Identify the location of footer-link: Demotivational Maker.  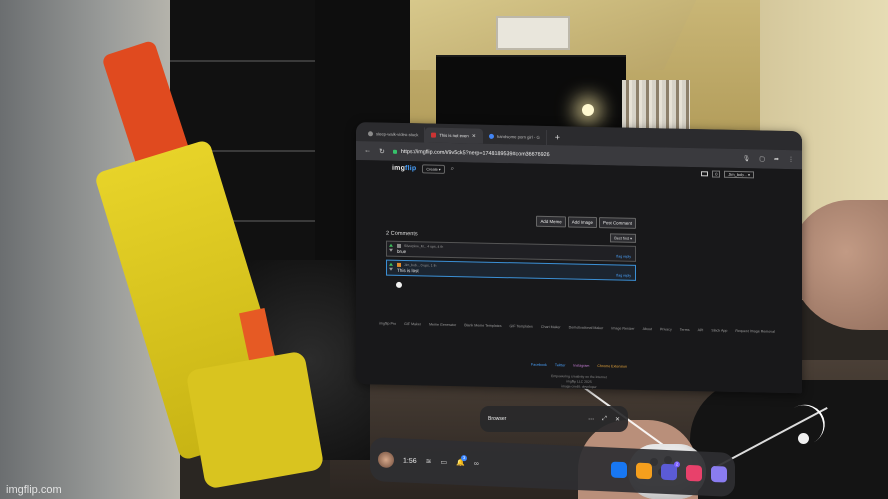
(586, 327).